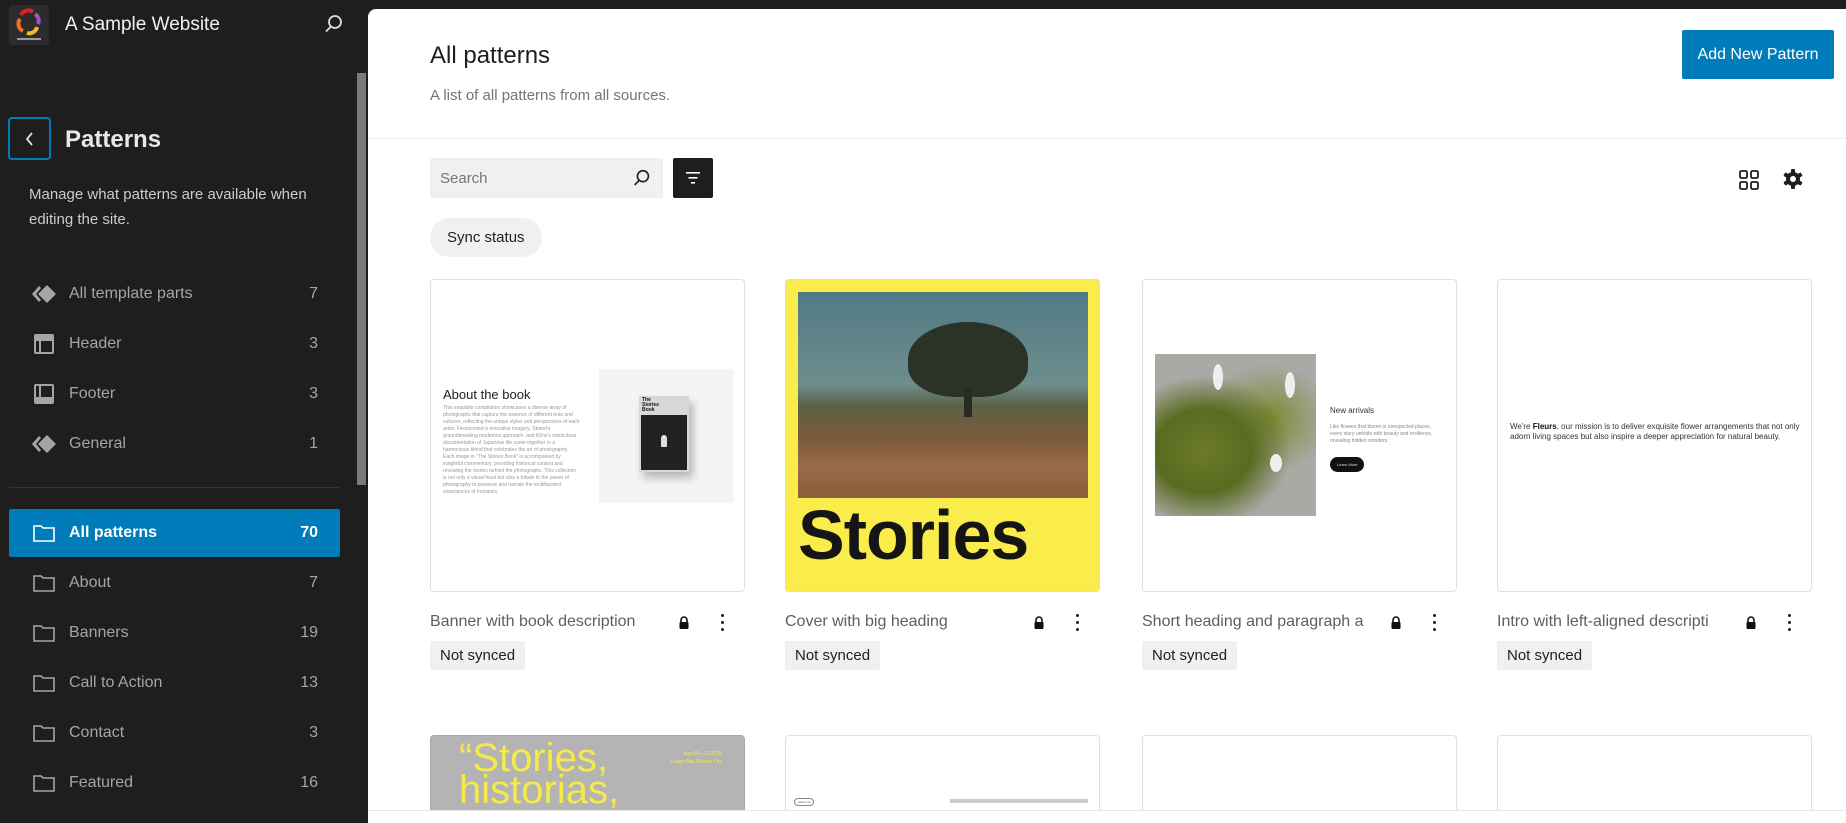  Describe the element at coordinates (116, 682) in the screenshot. I see `sidebar-item-label: Call to Action` at that location.